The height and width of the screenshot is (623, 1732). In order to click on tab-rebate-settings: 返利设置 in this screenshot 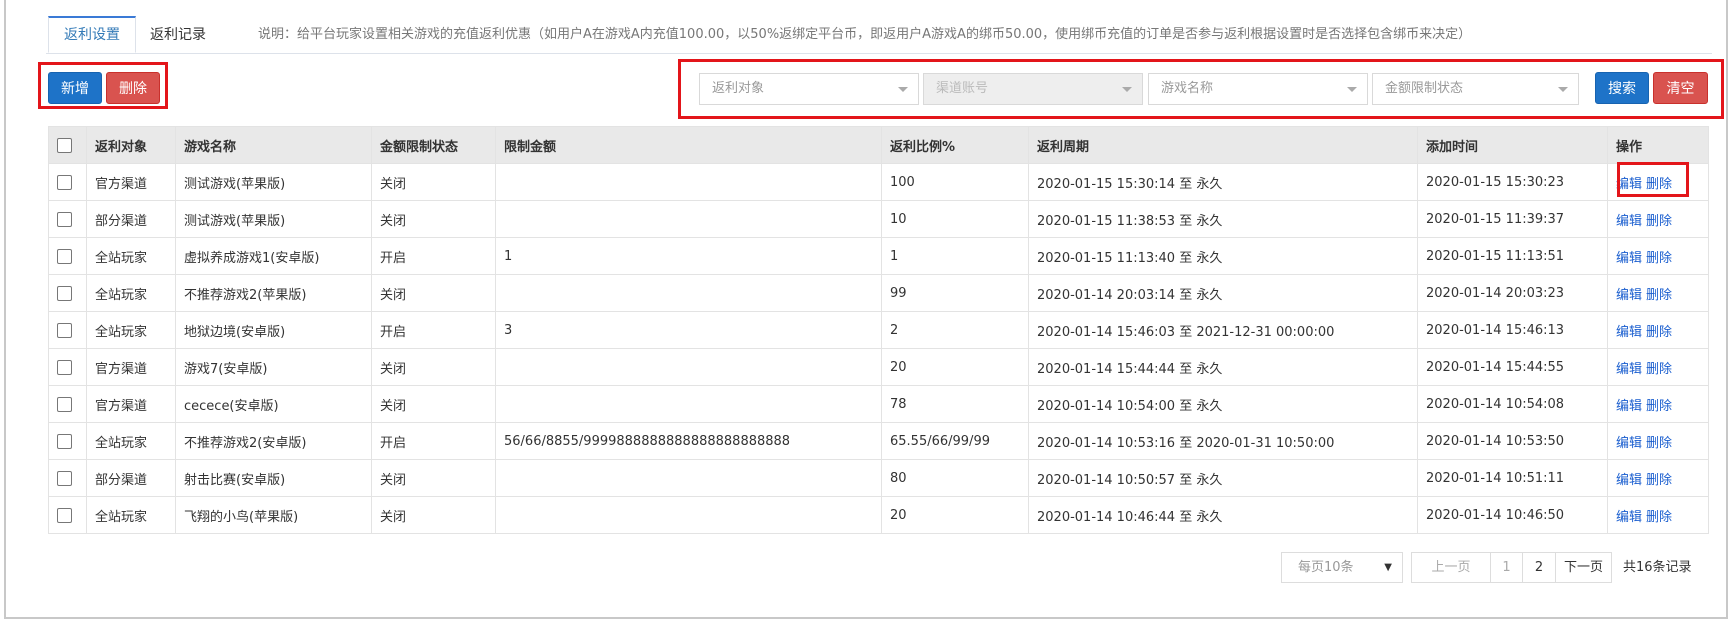, I will do `click(92, 34)`.